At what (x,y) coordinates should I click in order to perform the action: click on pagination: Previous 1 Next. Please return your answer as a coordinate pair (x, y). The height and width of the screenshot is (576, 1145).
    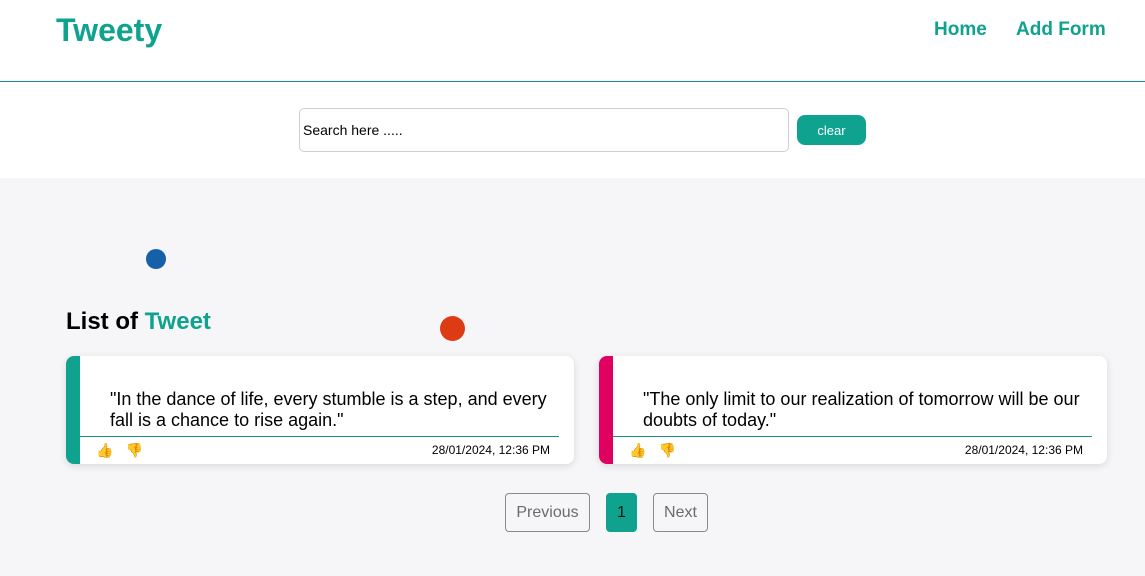
    Looking at the image, I should click on (572, 512).